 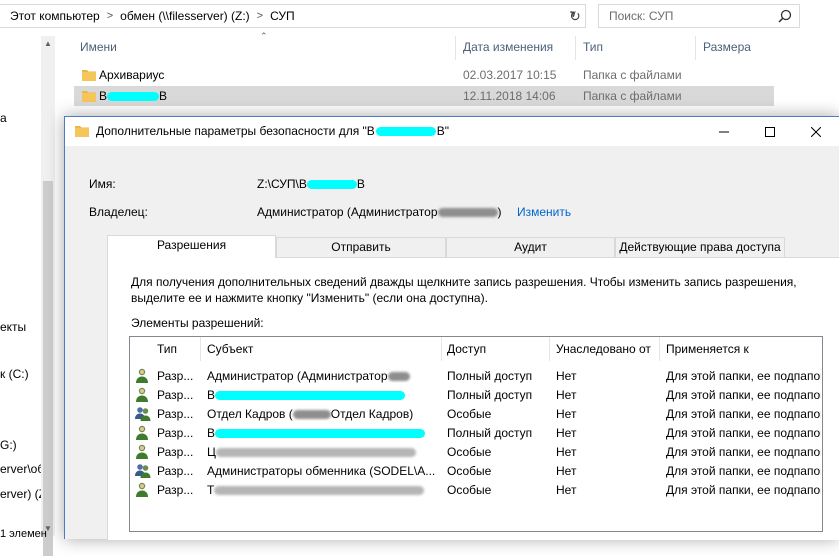 I want to click on minimize-button, so click(x=724, y=131).